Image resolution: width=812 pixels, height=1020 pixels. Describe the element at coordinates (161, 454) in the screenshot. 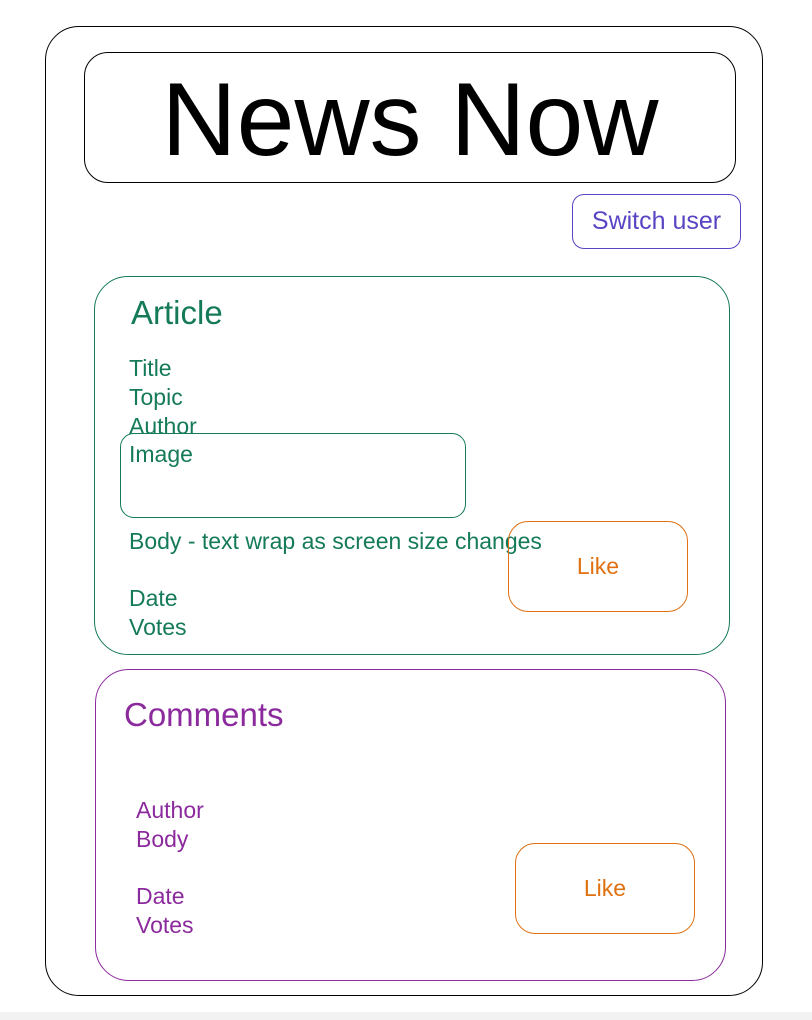

I see `article-image-label: Image` at that location.